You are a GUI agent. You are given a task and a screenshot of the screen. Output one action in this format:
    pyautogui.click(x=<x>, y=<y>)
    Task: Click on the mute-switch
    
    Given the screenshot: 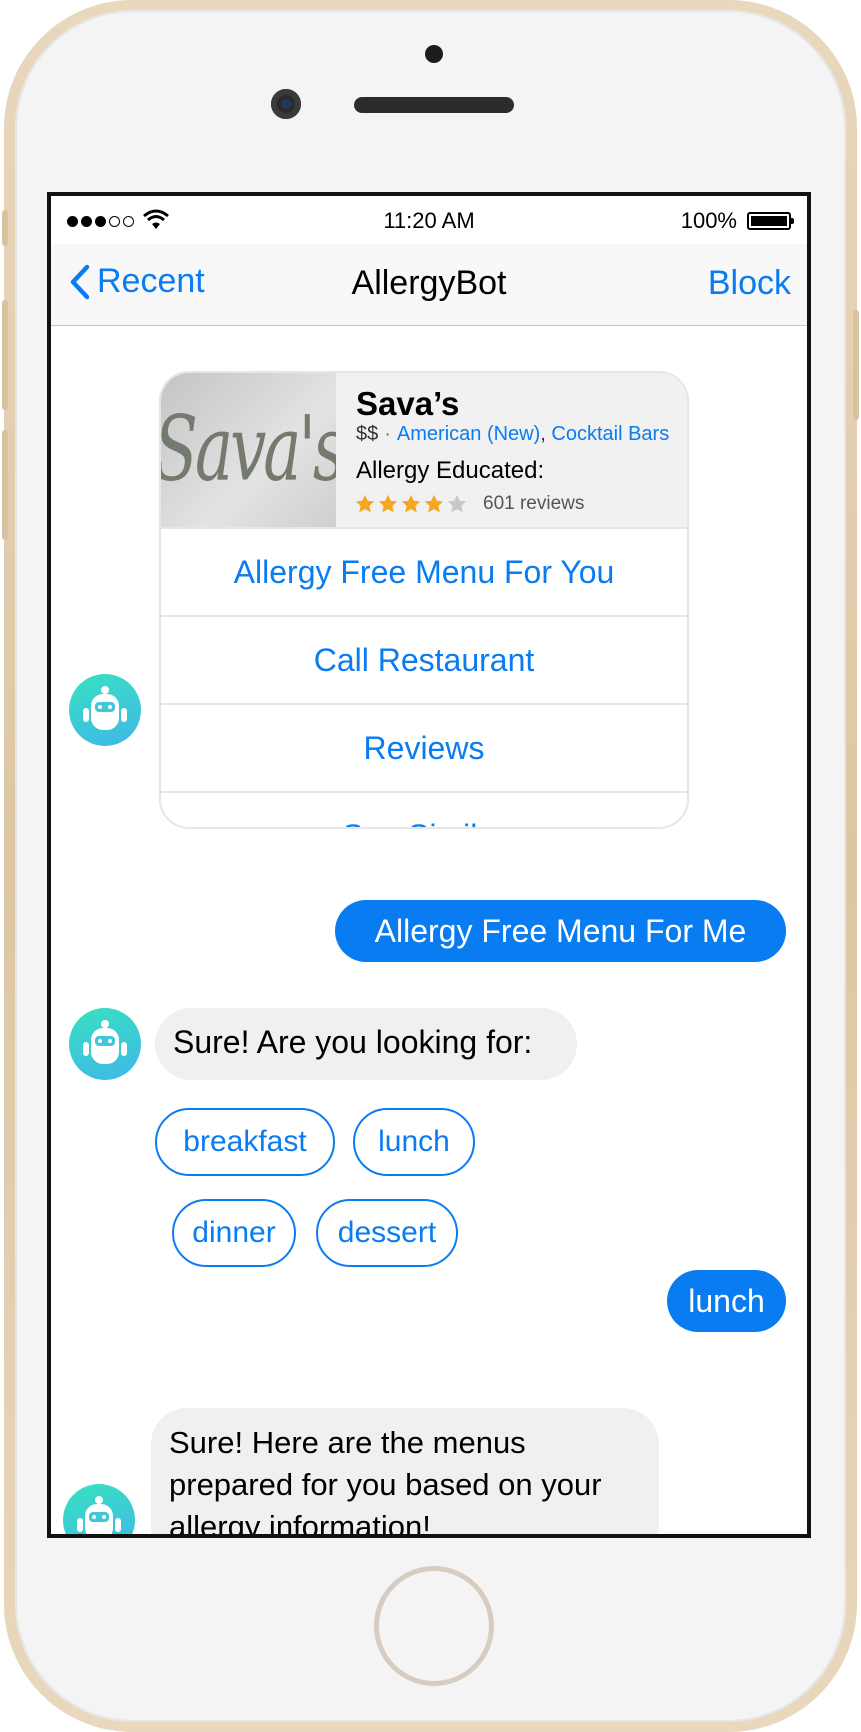 What is the action you would take?
    pyautogui.click(x=5, y=228)
    